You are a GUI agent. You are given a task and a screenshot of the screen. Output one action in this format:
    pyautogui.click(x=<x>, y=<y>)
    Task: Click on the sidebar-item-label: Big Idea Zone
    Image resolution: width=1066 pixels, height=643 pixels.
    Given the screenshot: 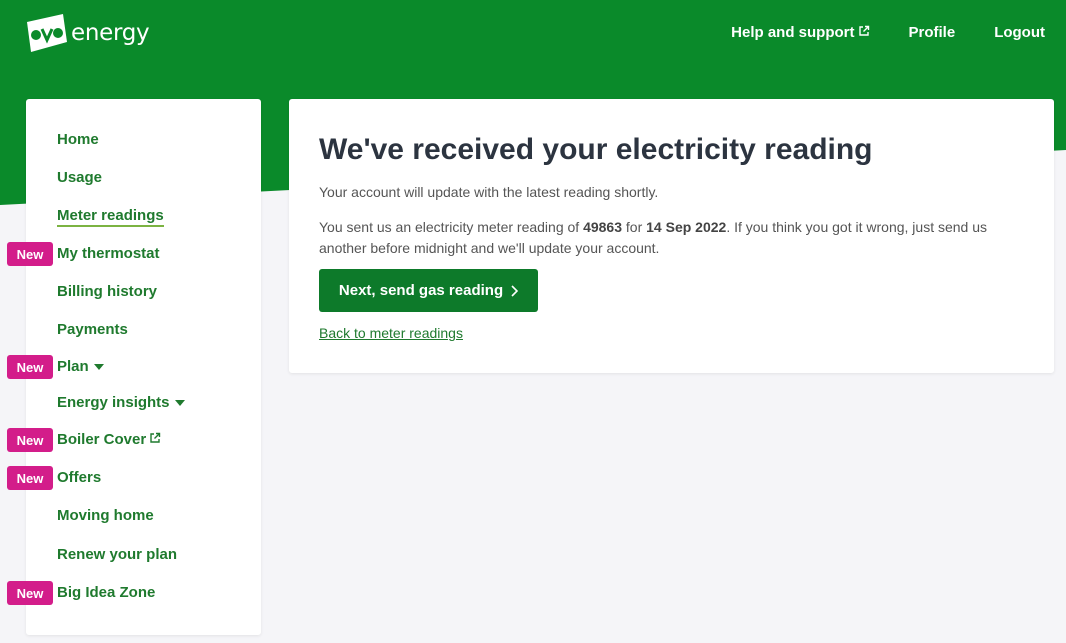 What is the action you would take?
    pyautogui.click(x=106, y=592)
    